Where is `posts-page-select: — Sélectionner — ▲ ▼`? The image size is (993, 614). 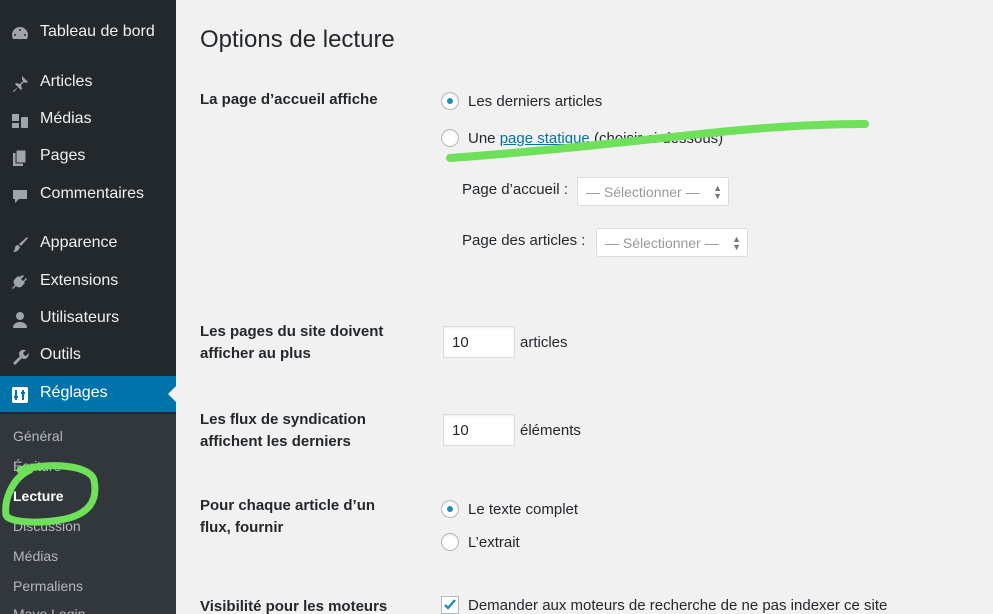
posts-page-select: — Sélectionner — ▲ ▼ is located at coordinates (672, 242).